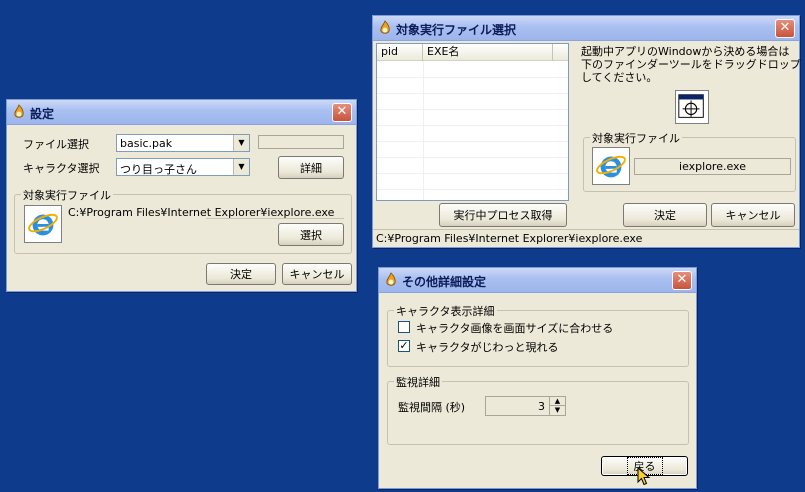 The height and width of the screenshot is (492, 805). Describe the element at coordinates (444, 282) in the screenshot. I see `other-settings-title: その他詳細設定` at that location.